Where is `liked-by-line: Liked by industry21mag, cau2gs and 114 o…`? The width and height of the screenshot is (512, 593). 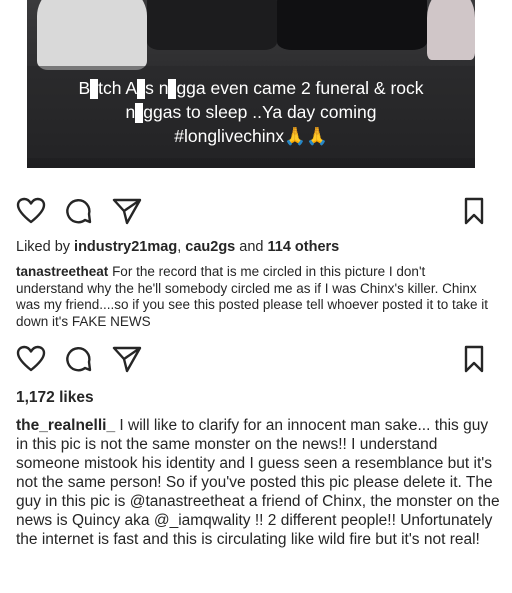 liked-by-line: Liked by industry21mag, cau2gs and 114 o… is located at coordinates (178, 247).